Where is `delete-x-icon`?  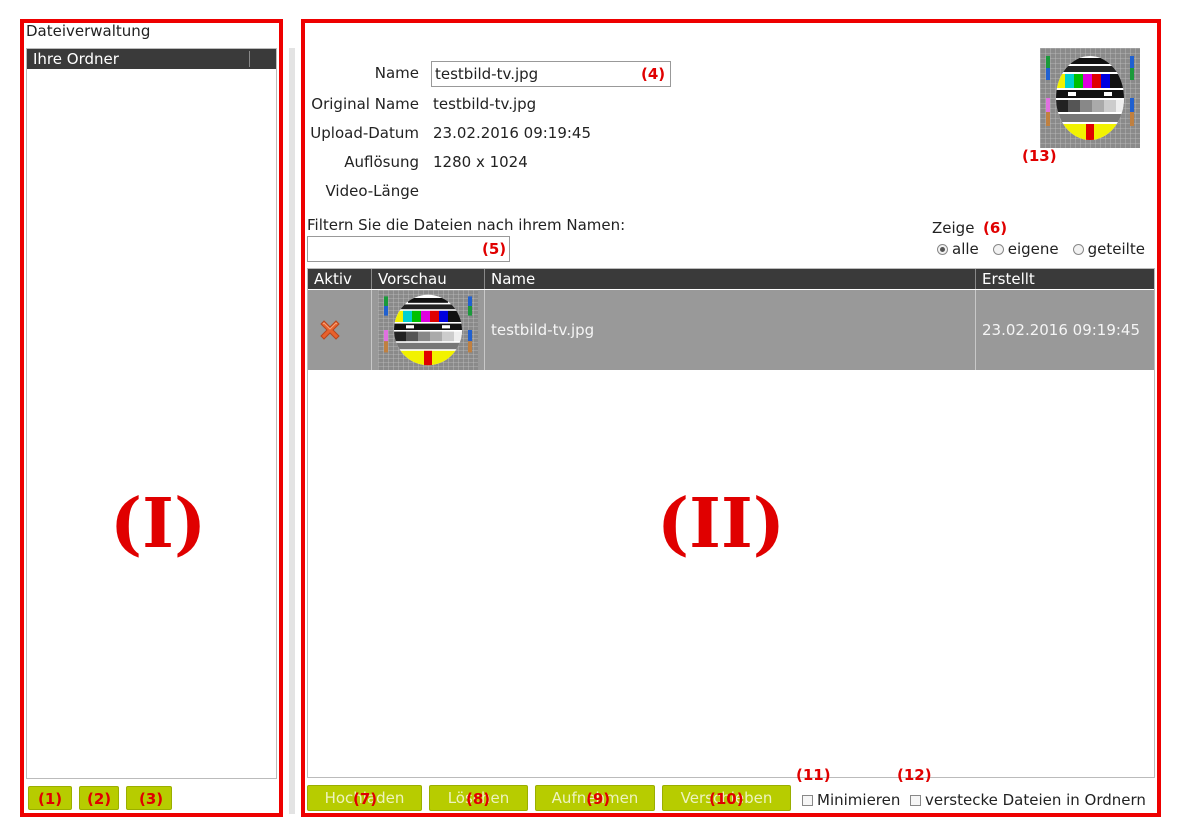
delete-x-icon is located at coordinates (330, 330).